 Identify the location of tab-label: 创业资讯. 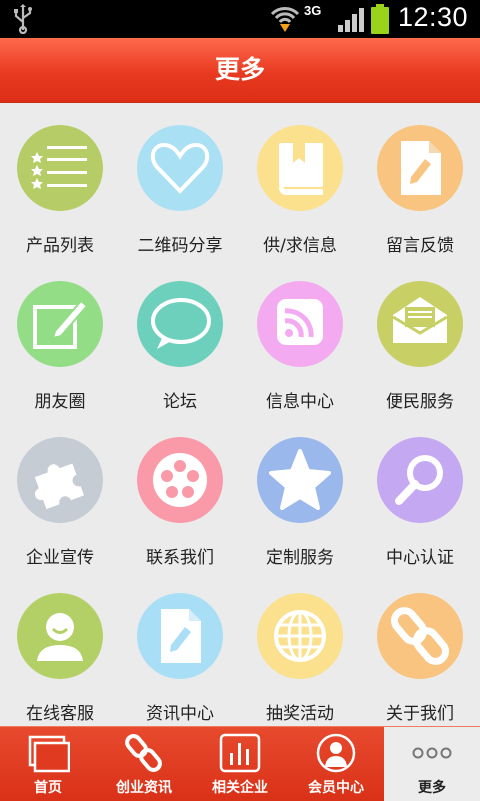
(144, 788).